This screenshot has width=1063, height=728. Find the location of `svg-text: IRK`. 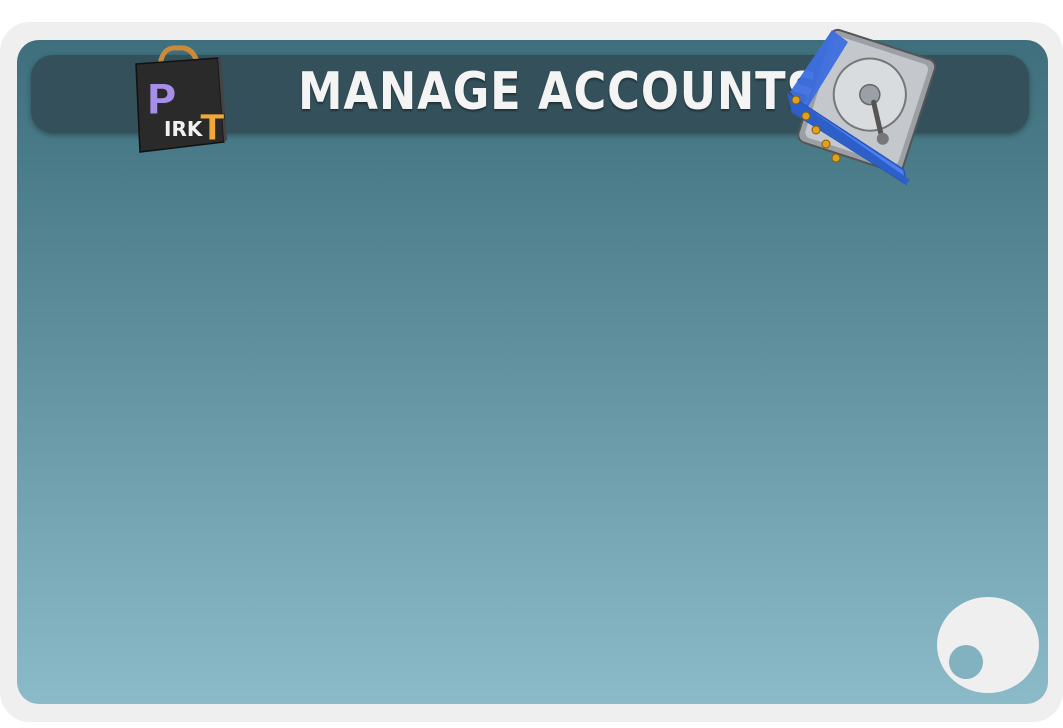

svg-text: IRK is located at coordinates (184, 129).